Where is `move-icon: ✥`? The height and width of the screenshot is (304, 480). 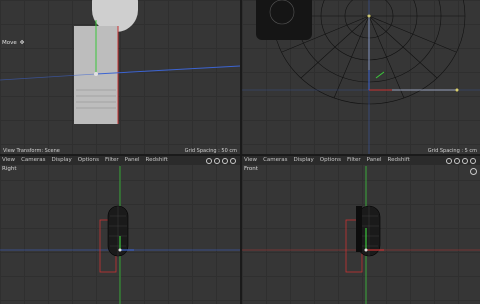
move-icon: ✥ is located at coordinates (22, 43).